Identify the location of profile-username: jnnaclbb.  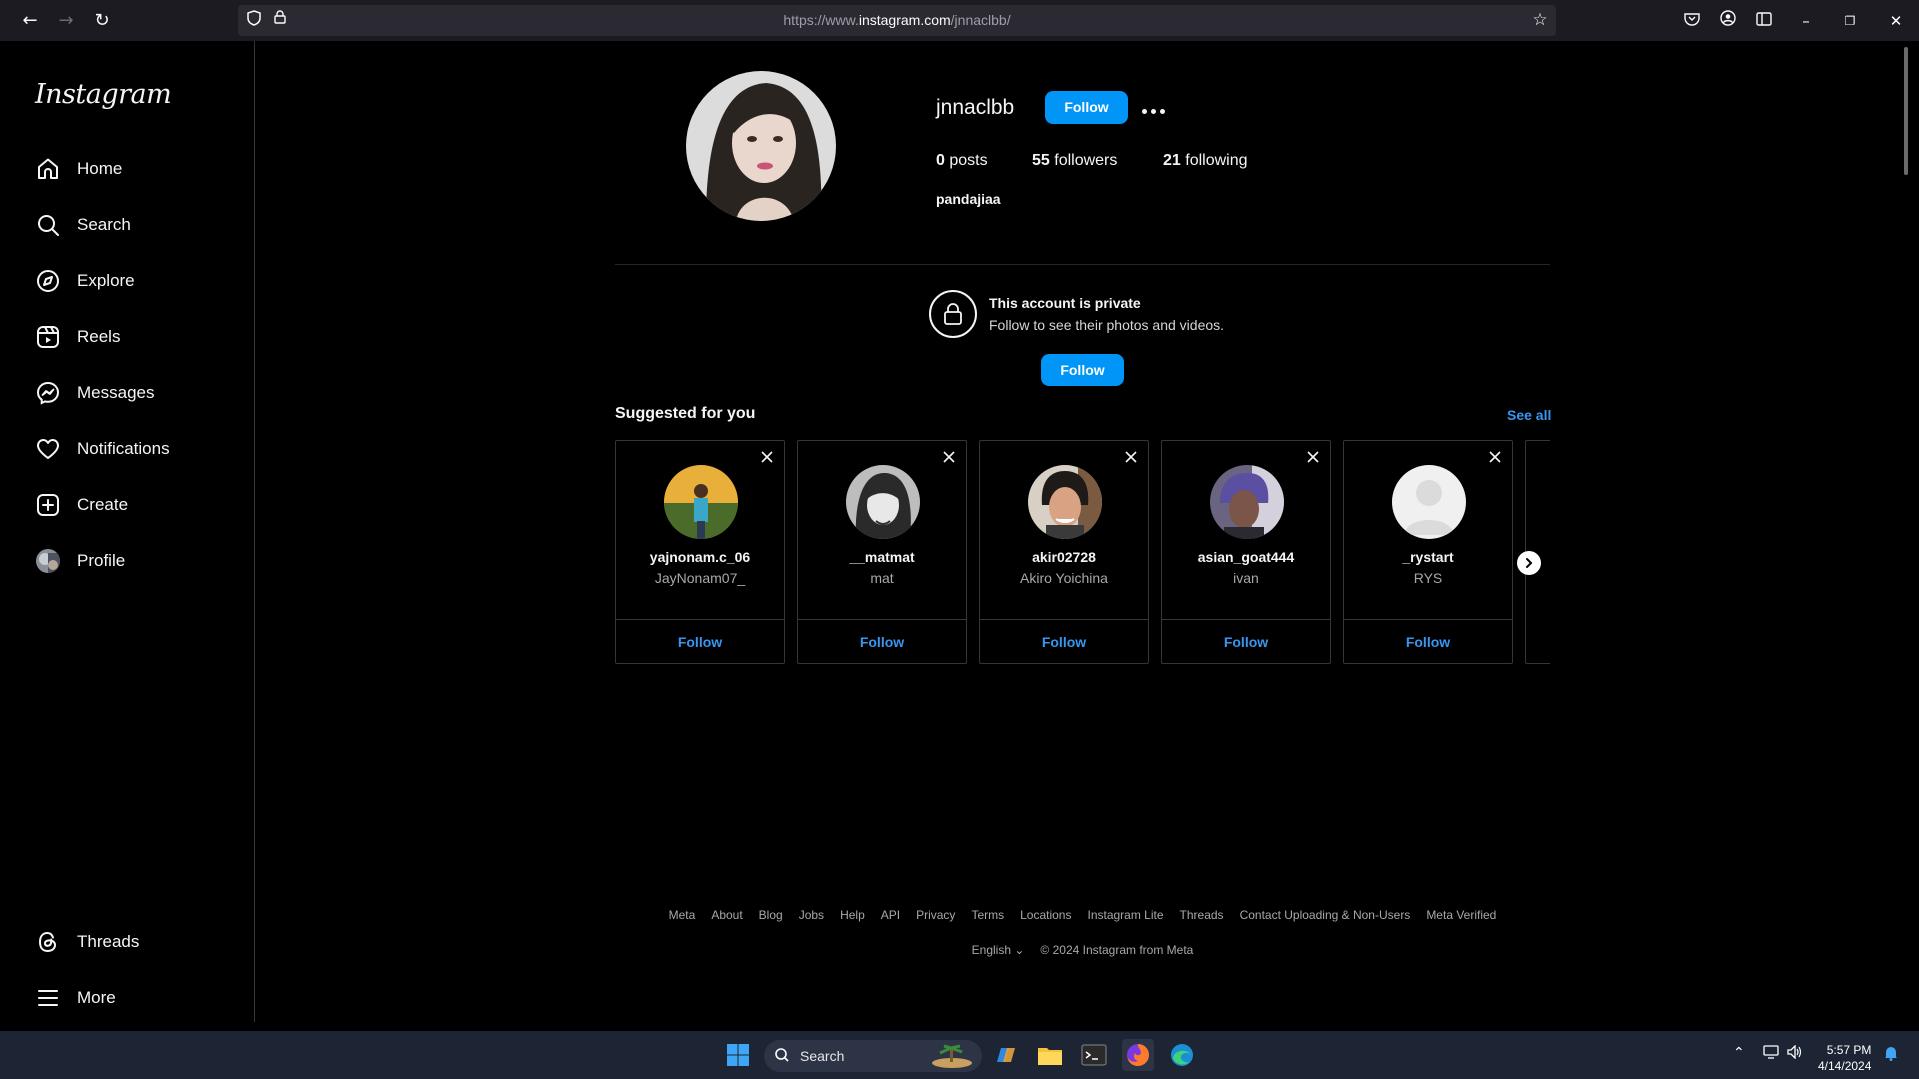
(975, 107).